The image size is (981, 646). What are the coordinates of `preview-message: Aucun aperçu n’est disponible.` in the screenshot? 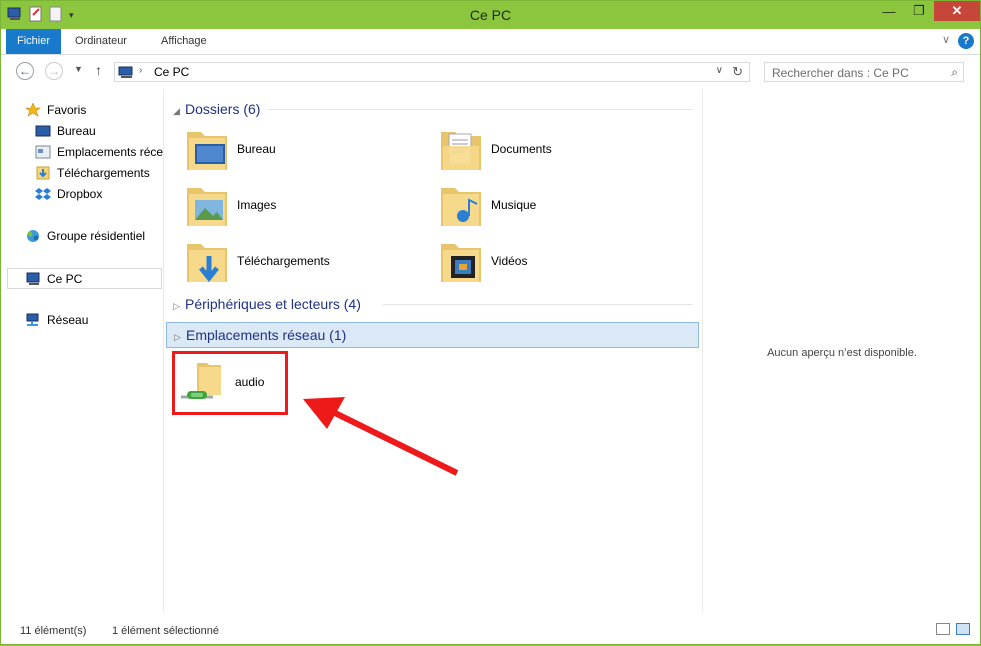 It's located at (842, 353).